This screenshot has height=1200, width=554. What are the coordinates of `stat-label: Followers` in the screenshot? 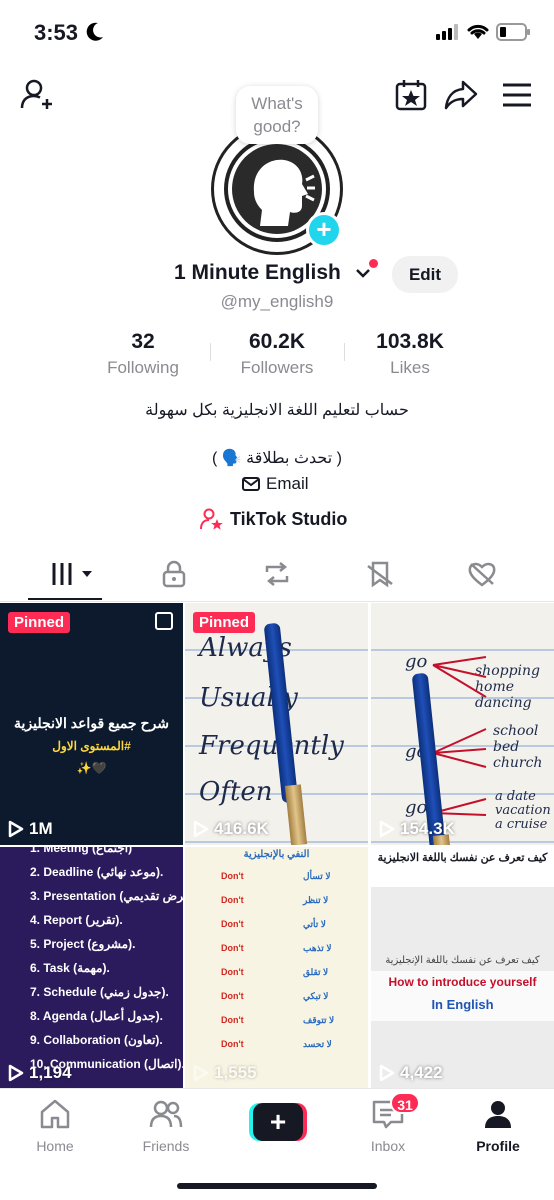 It's located at (277, 367).